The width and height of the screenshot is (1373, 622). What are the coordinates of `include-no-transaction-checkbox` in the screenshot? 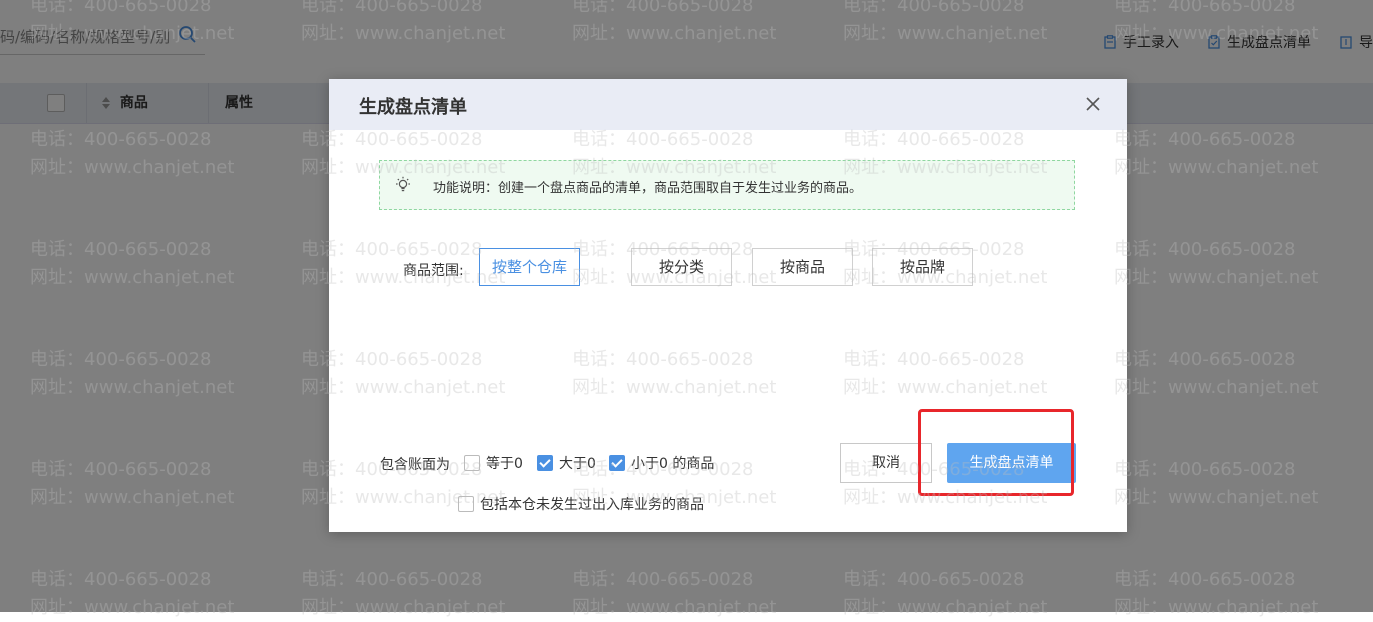 It's located at (466, 504).